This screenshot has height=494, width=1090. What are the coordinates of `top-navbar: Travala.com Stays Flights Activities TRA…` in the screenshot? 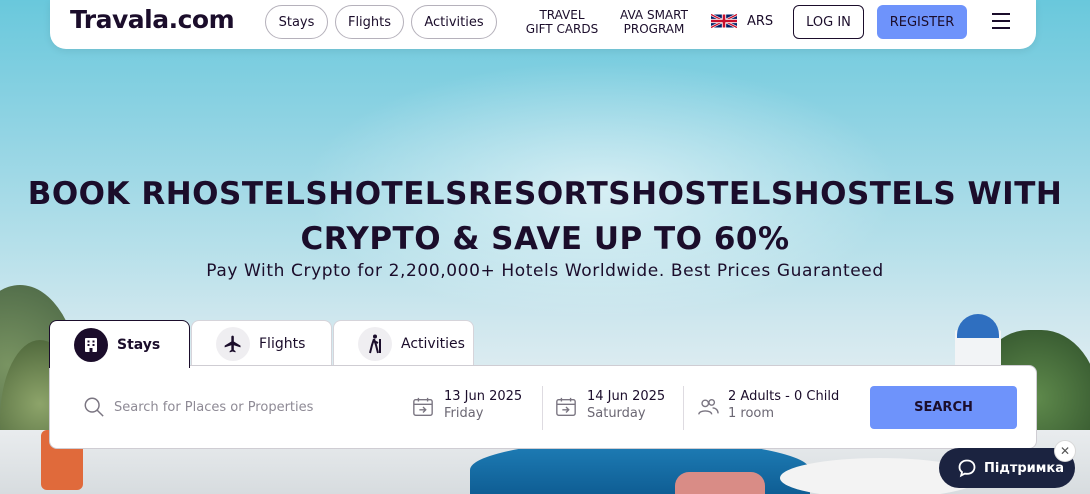 It's located at (543, 24).